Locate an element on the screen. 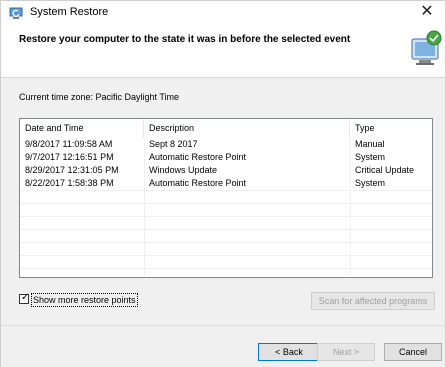  window-title: System Restore is located at coordinates (69, 12).